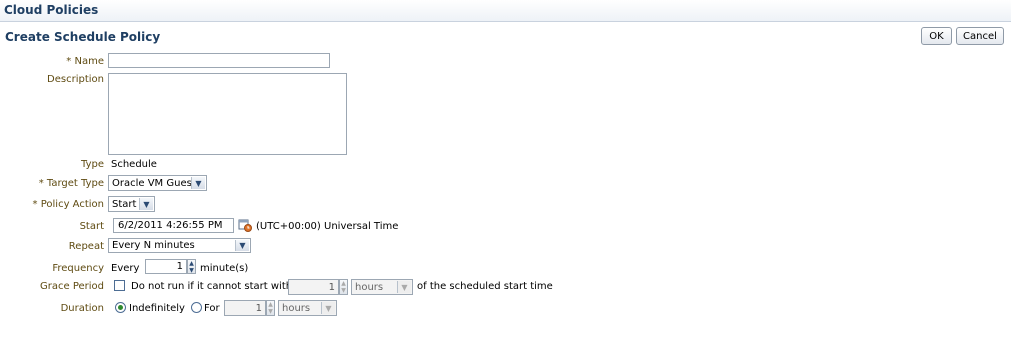 Image resolution: width=1011 pixels, height=360 pixels. What do you see at coordinates (91, 226) in the screenshot?
I see `start-label: Start` at bounding box center [91, 226].